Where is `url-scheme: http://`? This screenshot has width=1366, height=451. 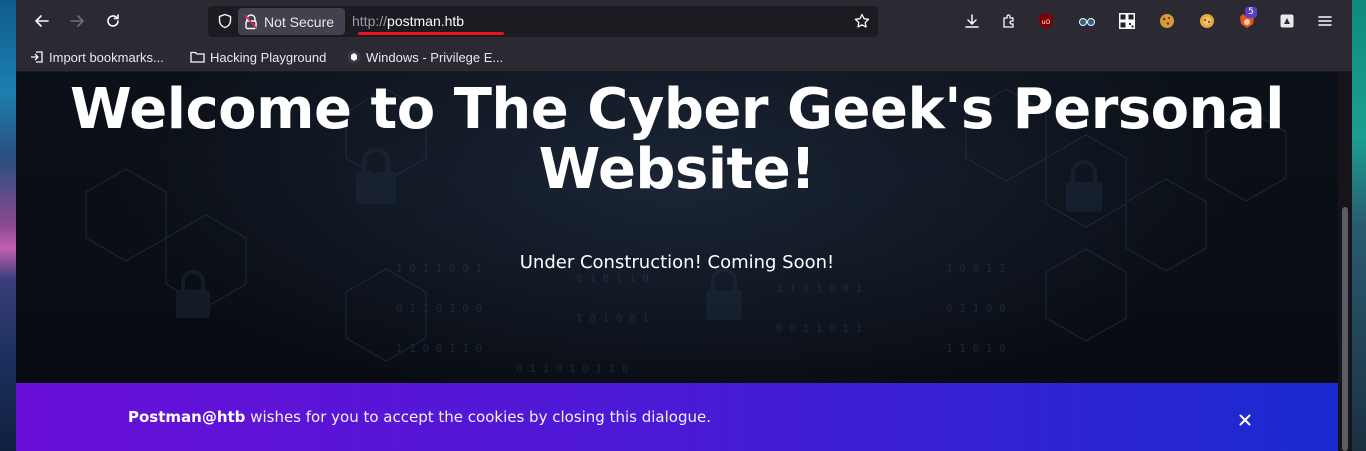
url-scheme: http:// is located at coordinates (370, 21).